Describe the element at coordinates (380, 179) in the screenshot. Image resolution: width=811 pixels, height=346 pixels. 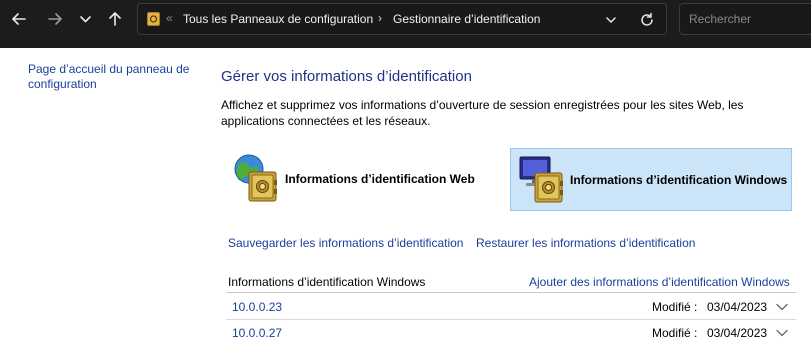
I see `web-credentials-label: Informations d’identification Web` at that location.